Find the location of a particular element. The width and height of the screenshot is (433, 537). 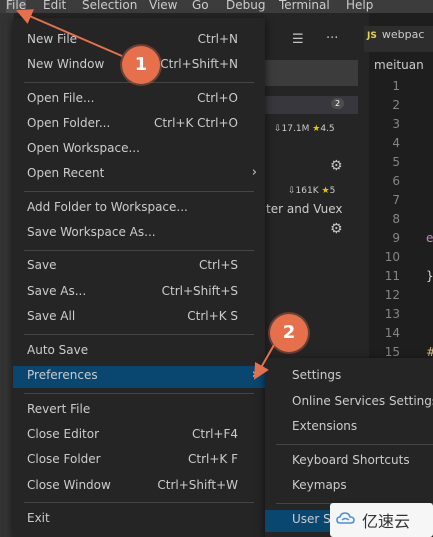

annotation-marker-1: 1 is located at coordinates (141, 65).